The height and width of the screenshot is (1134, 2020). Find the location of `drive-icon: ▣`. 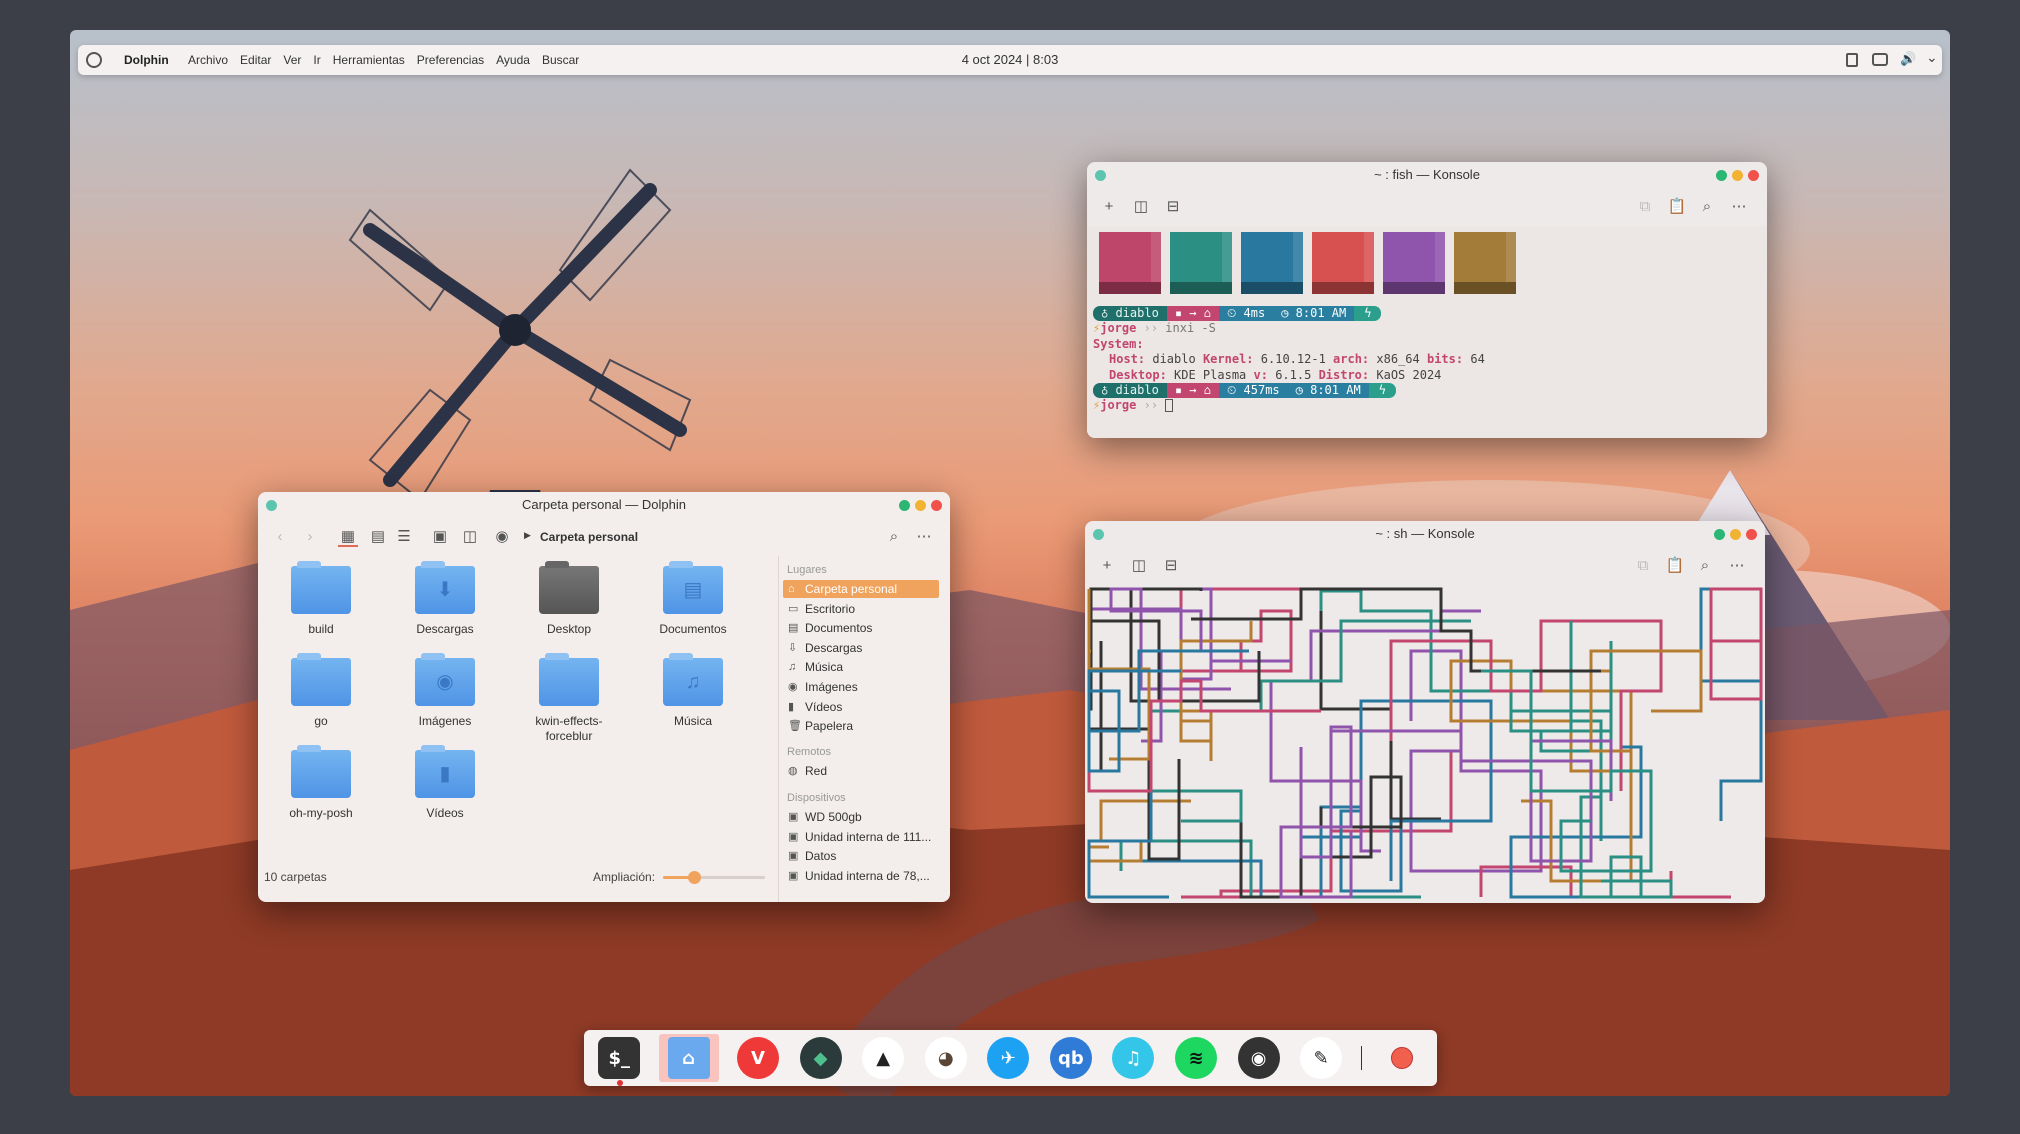

drive-icon: ▣ is located at coordinates (793, 817).